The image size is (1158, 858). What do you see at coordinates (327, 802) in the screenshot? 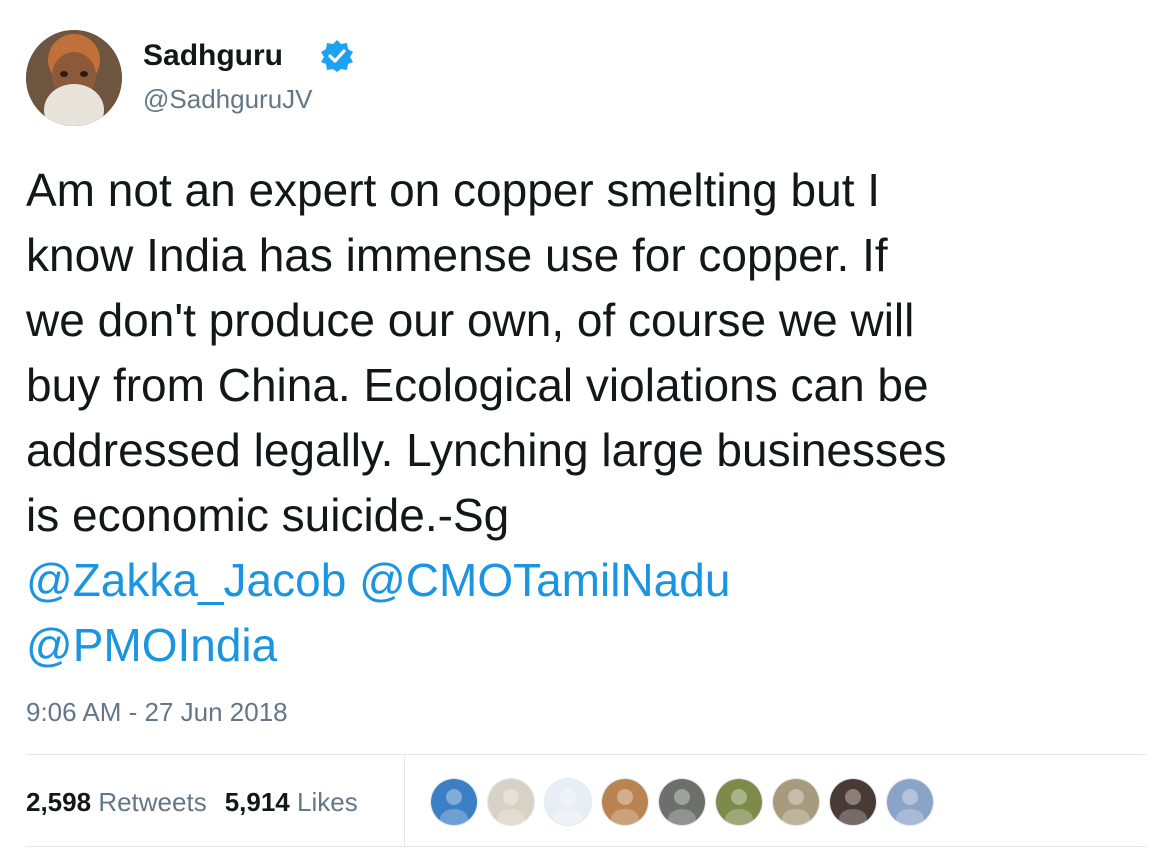
I see `likes-label: Likes` at bounding box center [327, 802].